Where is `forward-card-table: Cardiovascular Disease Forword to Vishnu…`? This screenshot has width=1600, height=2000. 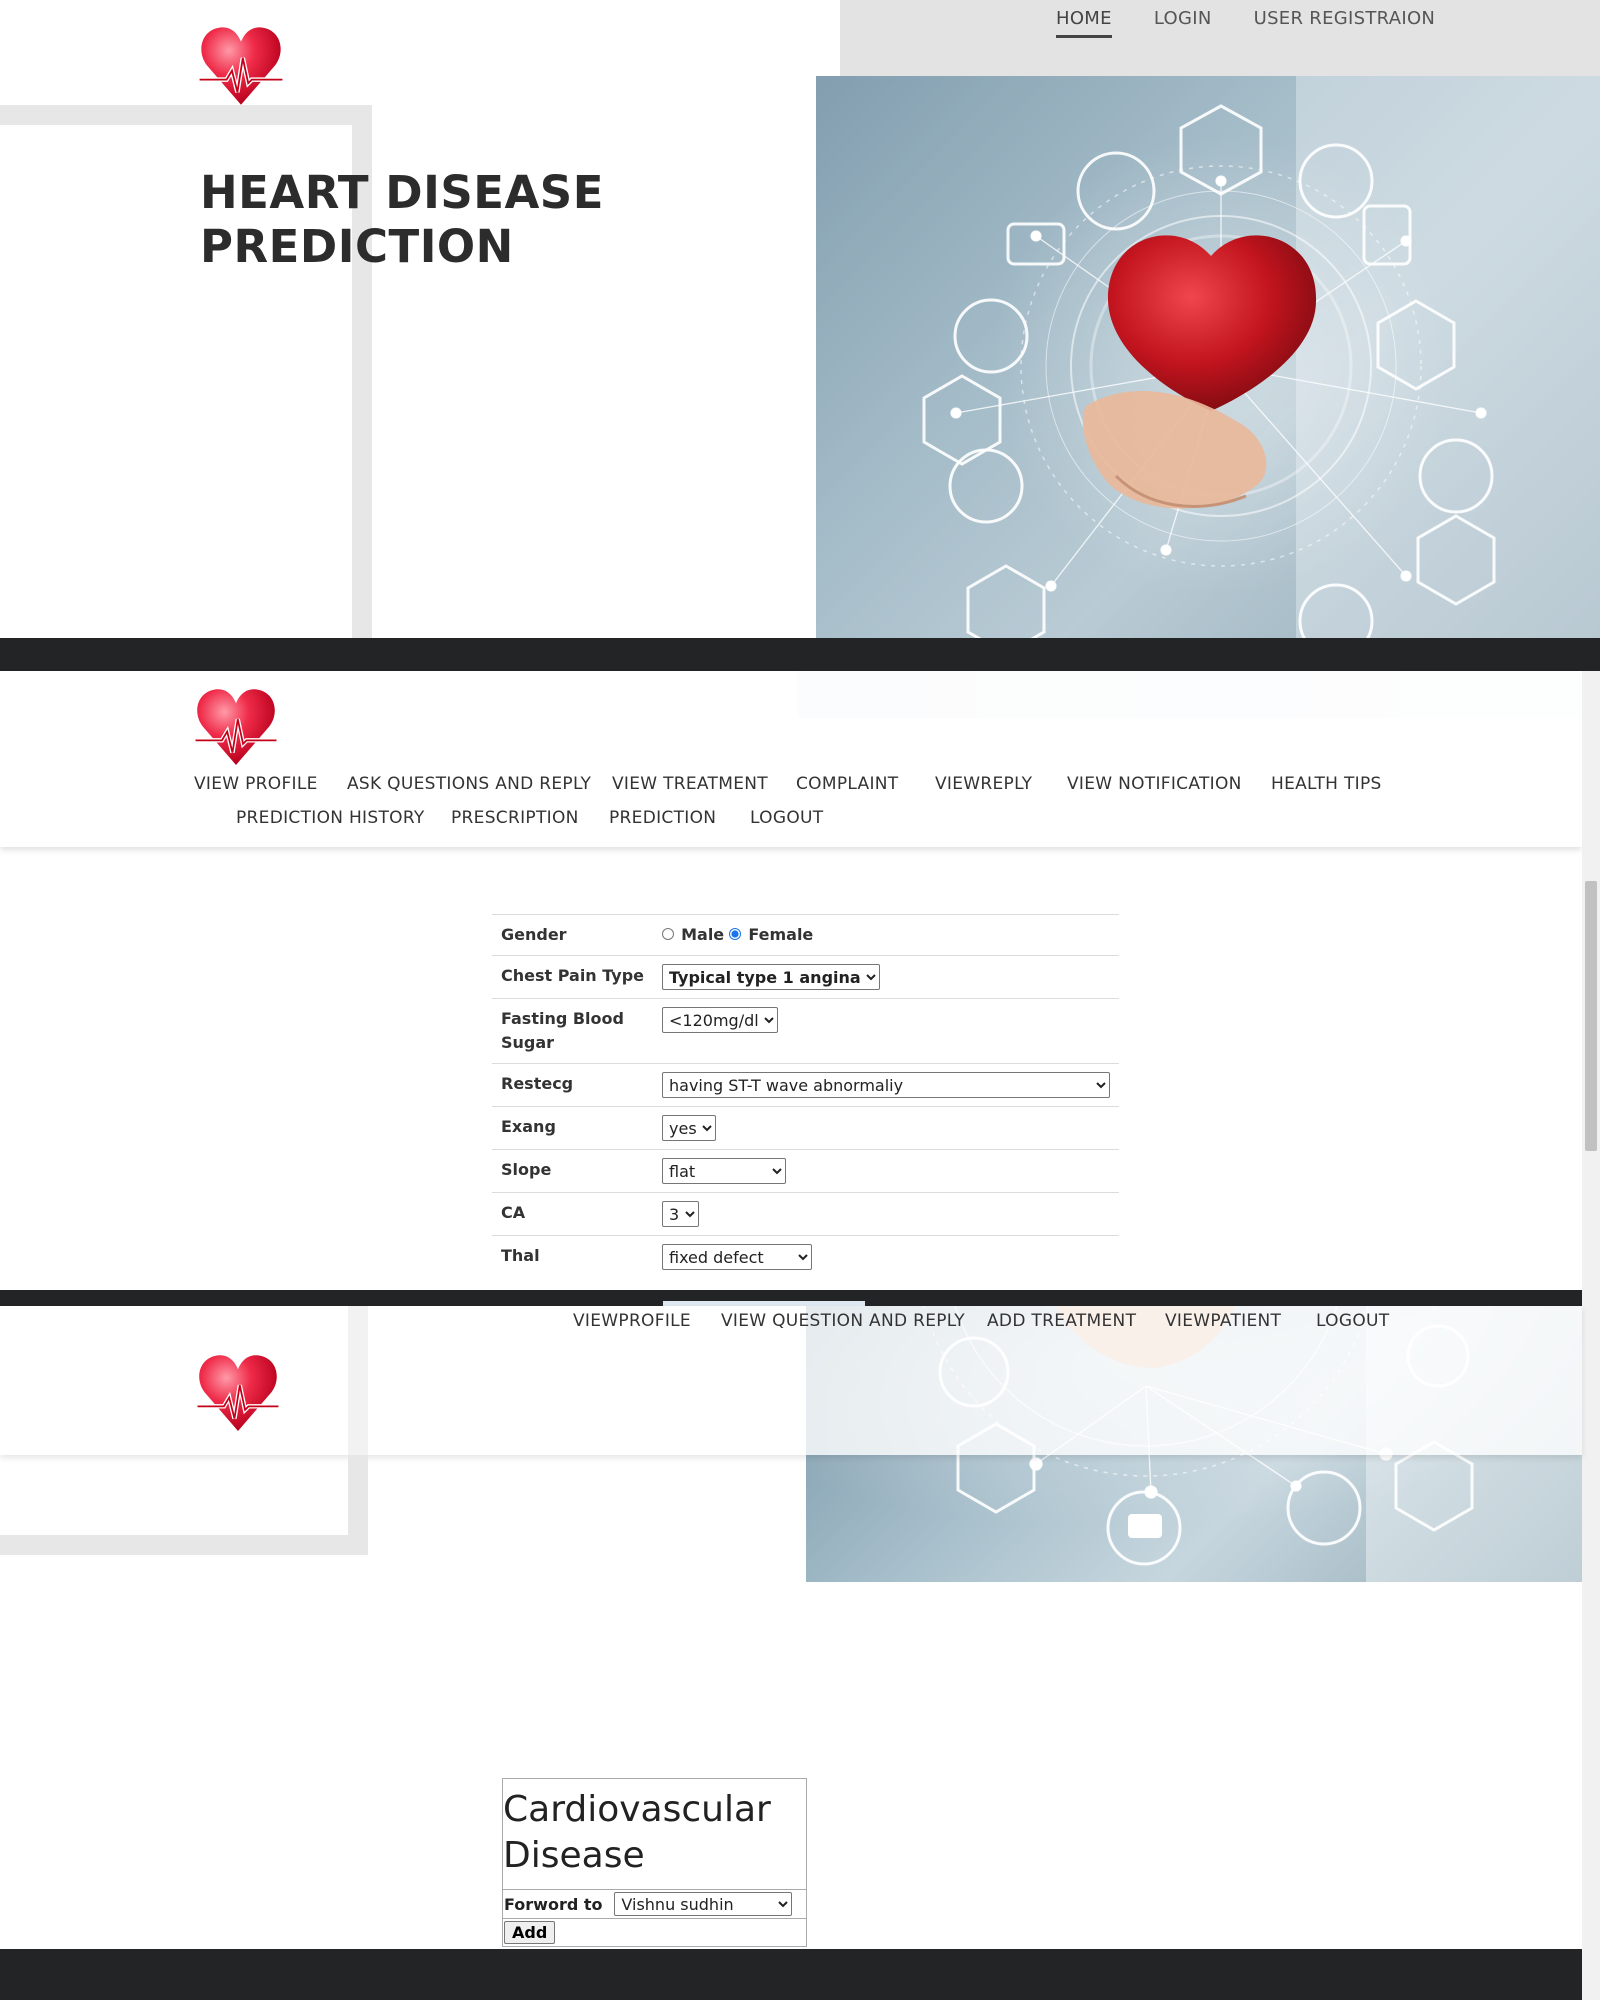
forward-card-table: Cardiovascular Disease Forword to Vishnu… is located at coordinates (654, 1862).